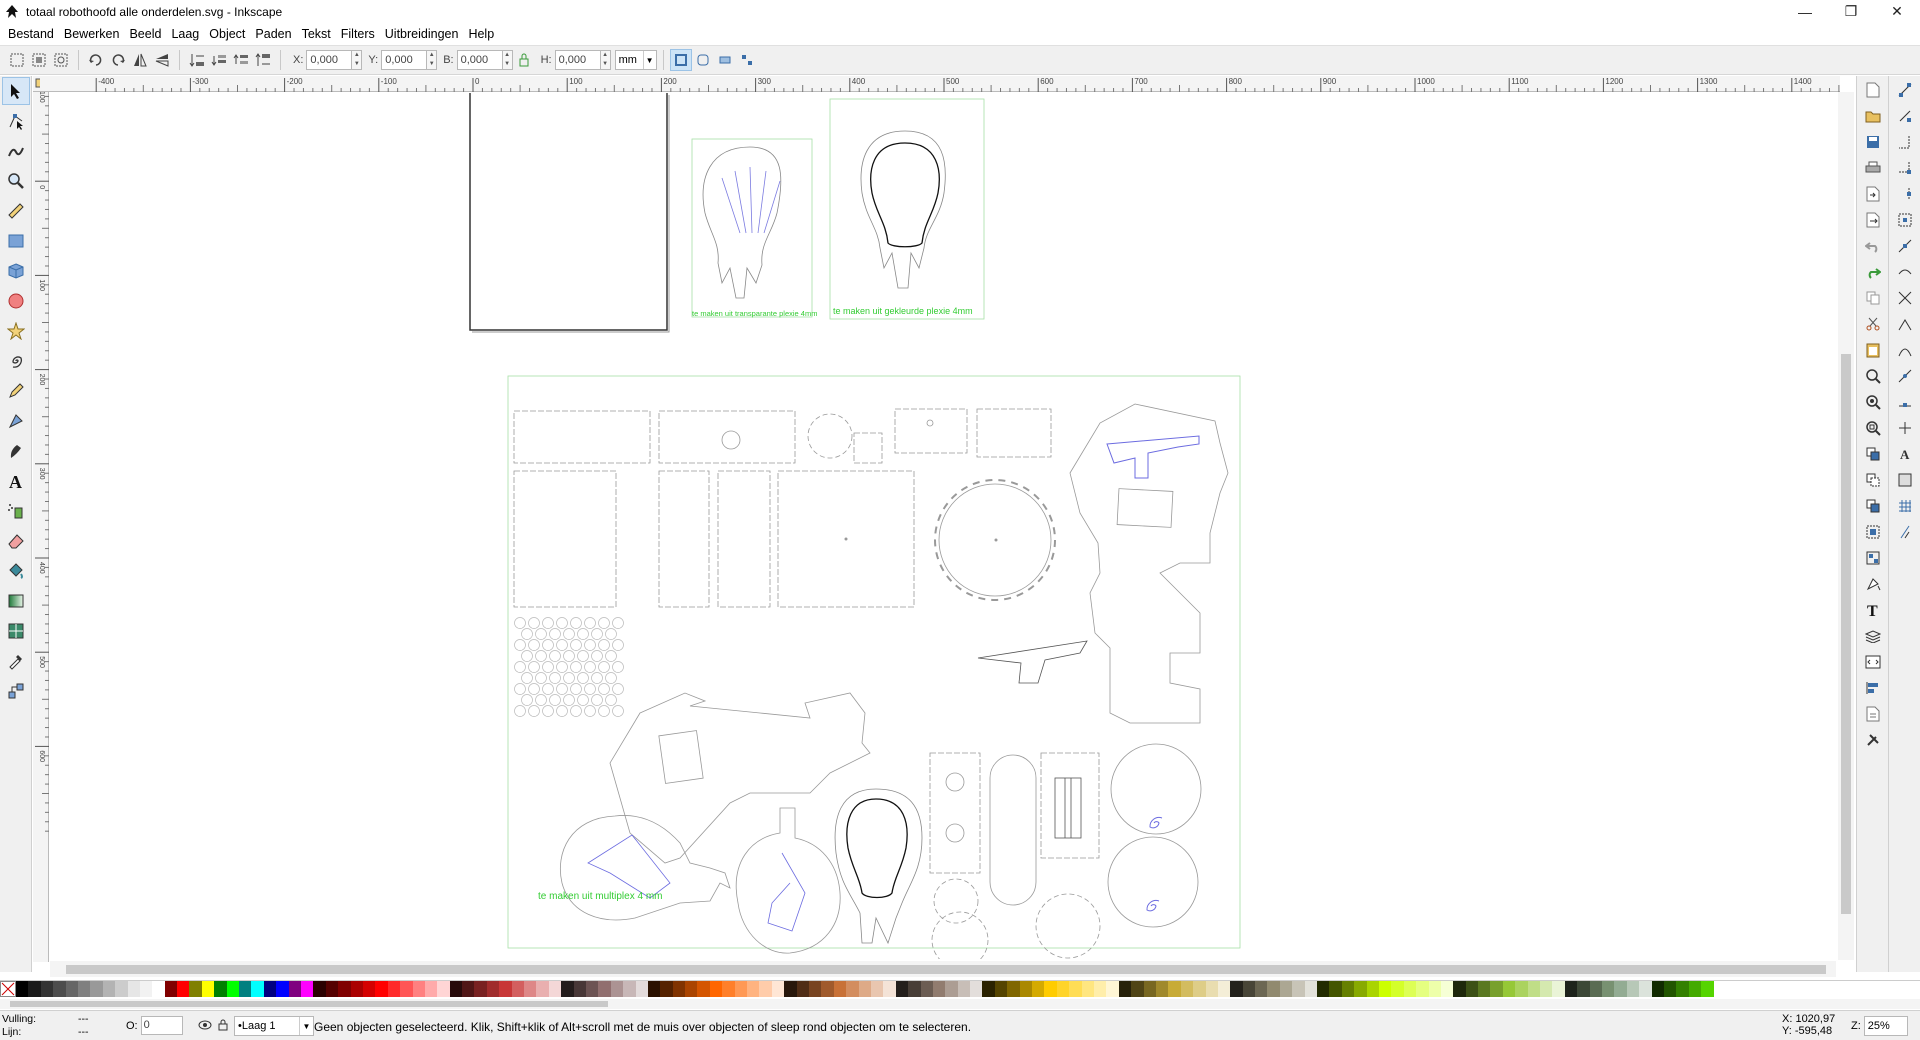  What do you see at coordinates (1873, 714) in the screenshot?
I see `document-properties-icon` at bounding box center [1873, 714].